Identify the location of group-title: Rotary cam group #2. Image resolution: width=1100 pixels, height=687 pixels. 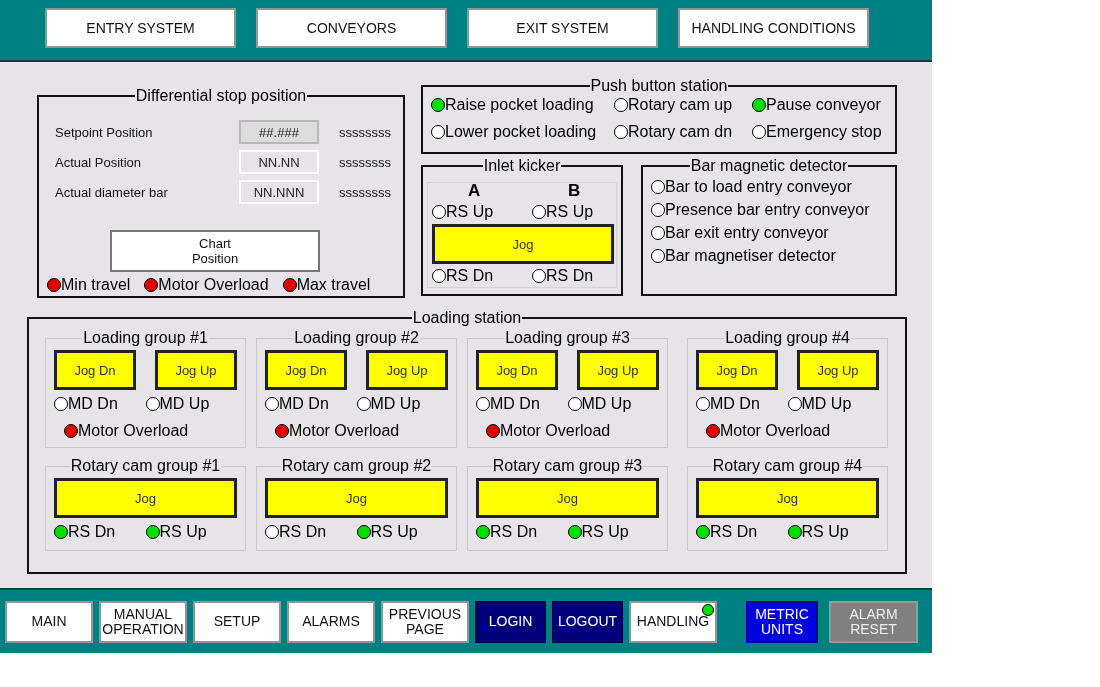
(356, 466).